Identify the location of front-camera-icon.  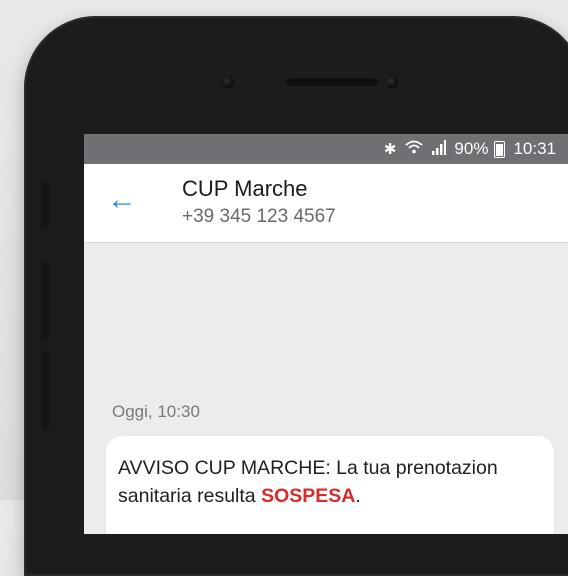
(228, 82).